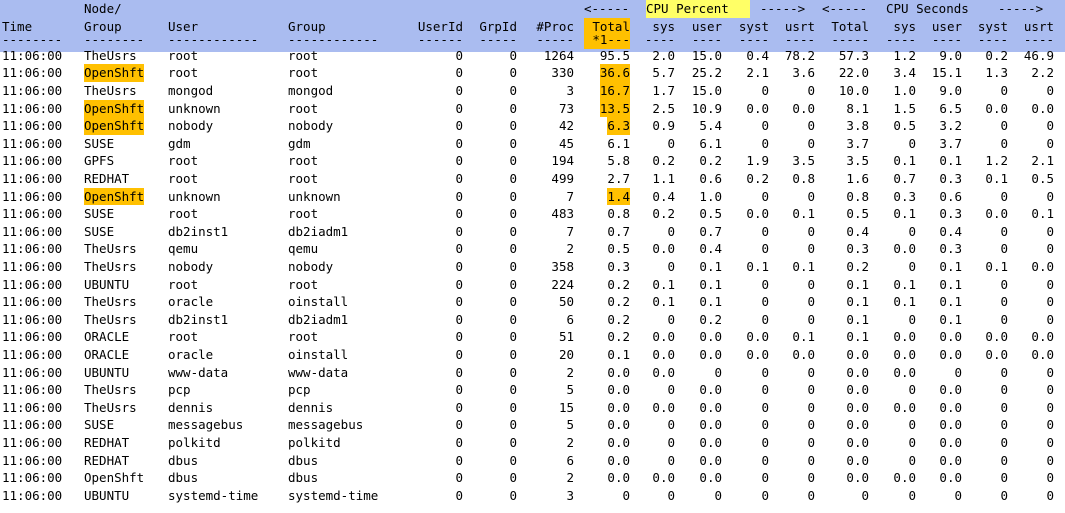  Describe the element at coordinates (562, 214) in the screenshot. I see `table-cell-proc: 483` at that location.